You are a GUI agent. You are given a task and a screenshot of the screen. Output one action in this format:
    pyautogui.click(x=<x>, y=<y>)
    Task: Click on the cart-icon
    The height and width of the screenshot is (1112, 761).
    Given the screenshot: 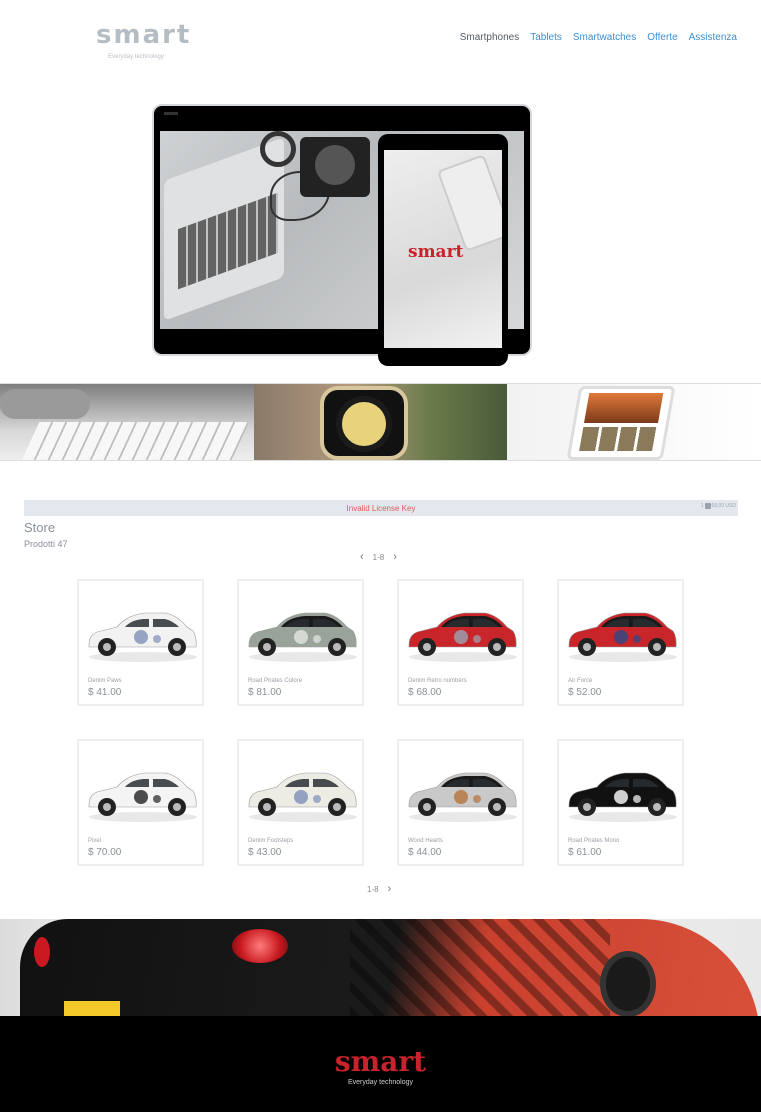 What is the action you would take?
    pyautogui.click(x=707, y=506)
    